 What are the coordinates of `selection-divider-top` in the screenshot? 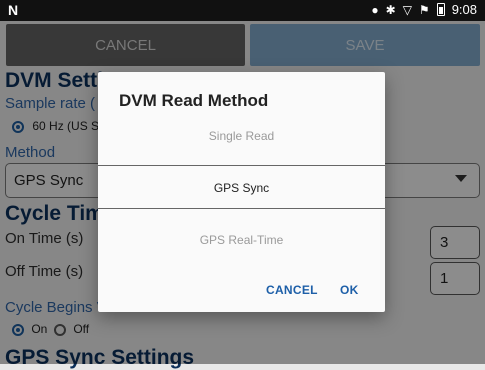 It's located at (241, 165).